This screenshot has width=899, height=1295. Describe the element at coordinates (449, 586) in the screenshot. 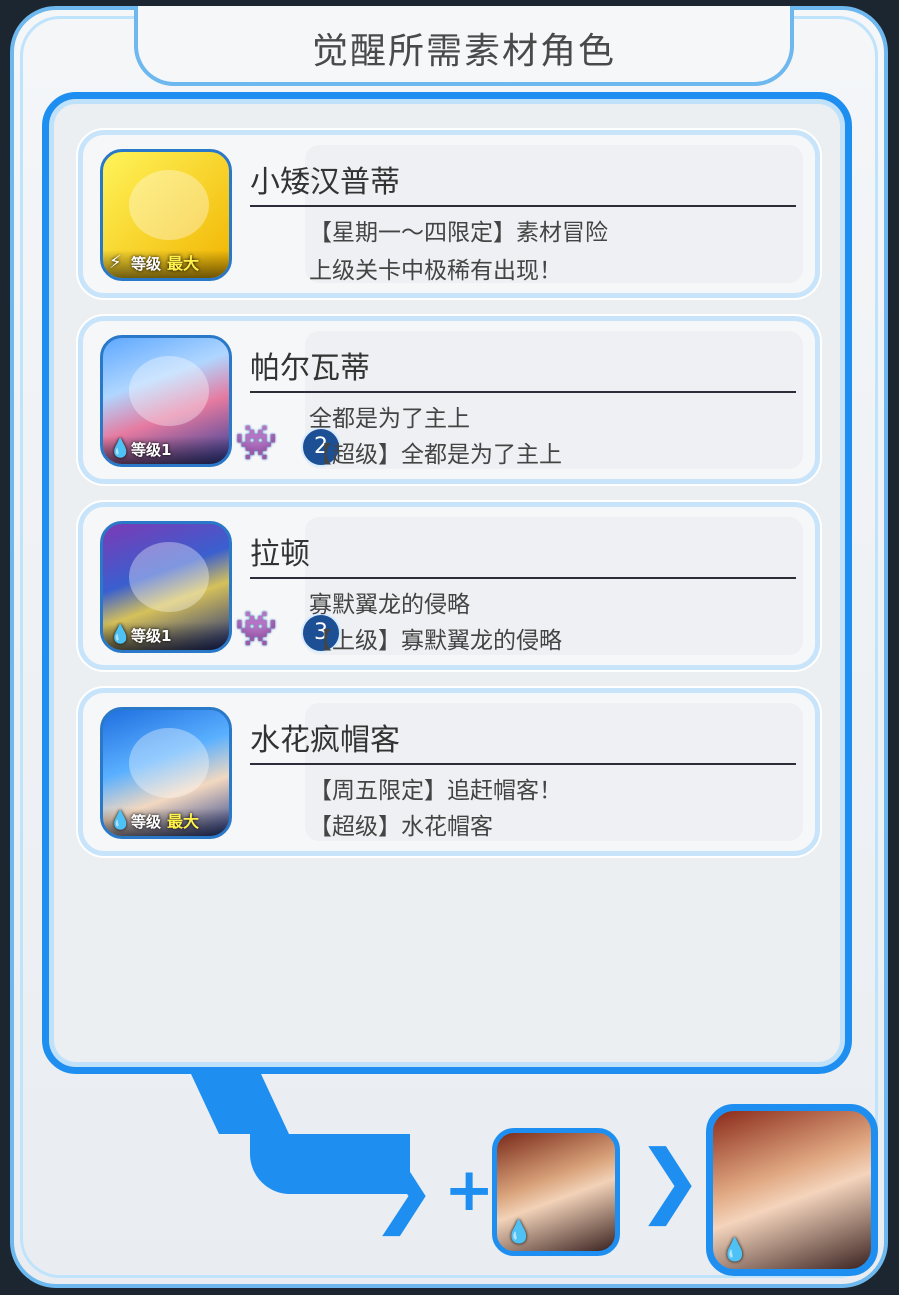

I see `material-card: 💧 等级1 👾 3 拉顿 寡默翼龙的侵略 【上级】寡默翼龙的侵略` at that location.